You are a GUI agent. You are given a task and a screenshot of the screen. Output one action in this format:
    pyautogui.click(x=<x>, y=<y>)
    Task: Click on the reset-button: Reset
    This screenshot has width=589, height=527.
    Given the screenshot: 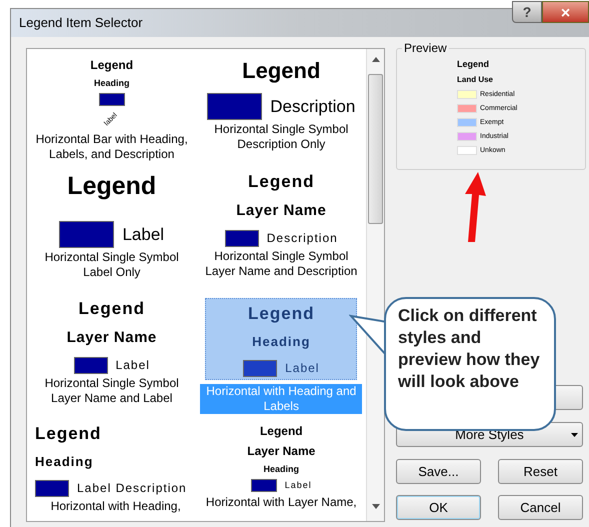 What is the action you would take?
    pyautogui.click(x=540, y=471)
    